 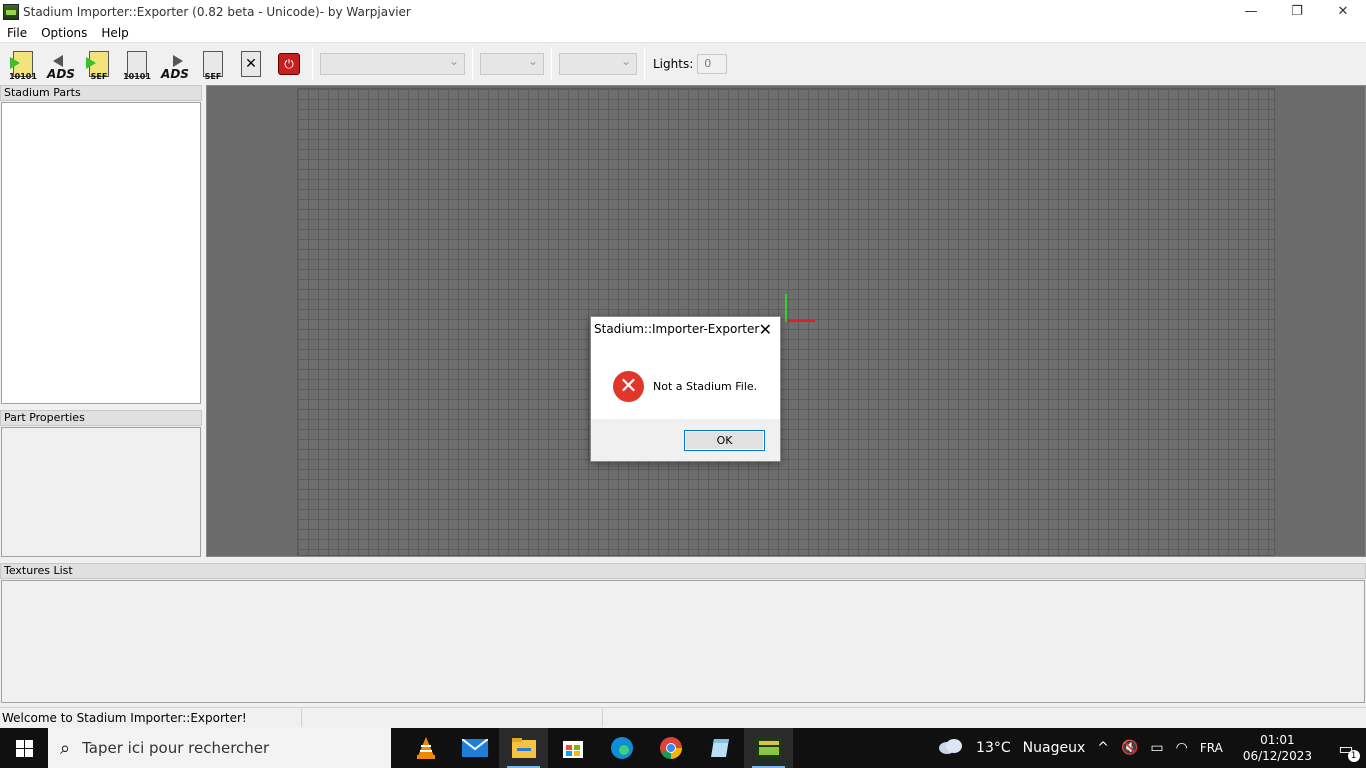 What do you see at coordinates (101, 253) in the screenshot?
I see `stadium-parts-list` at bounding box center [101, 253].